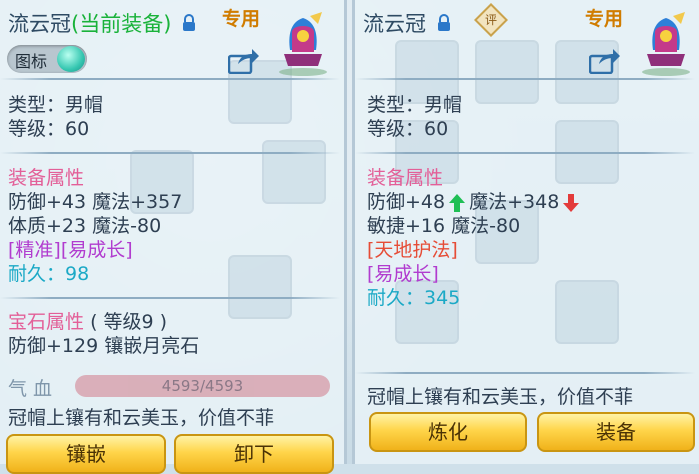 The image size is (699, 474). Describe the element at coordinates (46, 322) in the screenshot. I see `gem-attr-heading: 宝石属性` at that location.